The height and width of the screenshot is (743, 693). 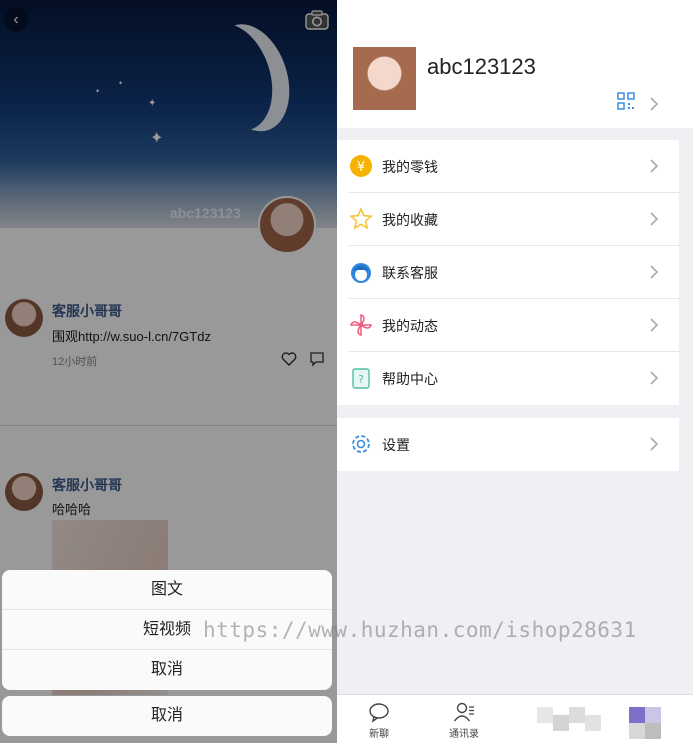 What do you see at coordinates (410, 167) in the screenshot?
I see `menu-item-label: 我的零钱` at bounding box center [410, 167].